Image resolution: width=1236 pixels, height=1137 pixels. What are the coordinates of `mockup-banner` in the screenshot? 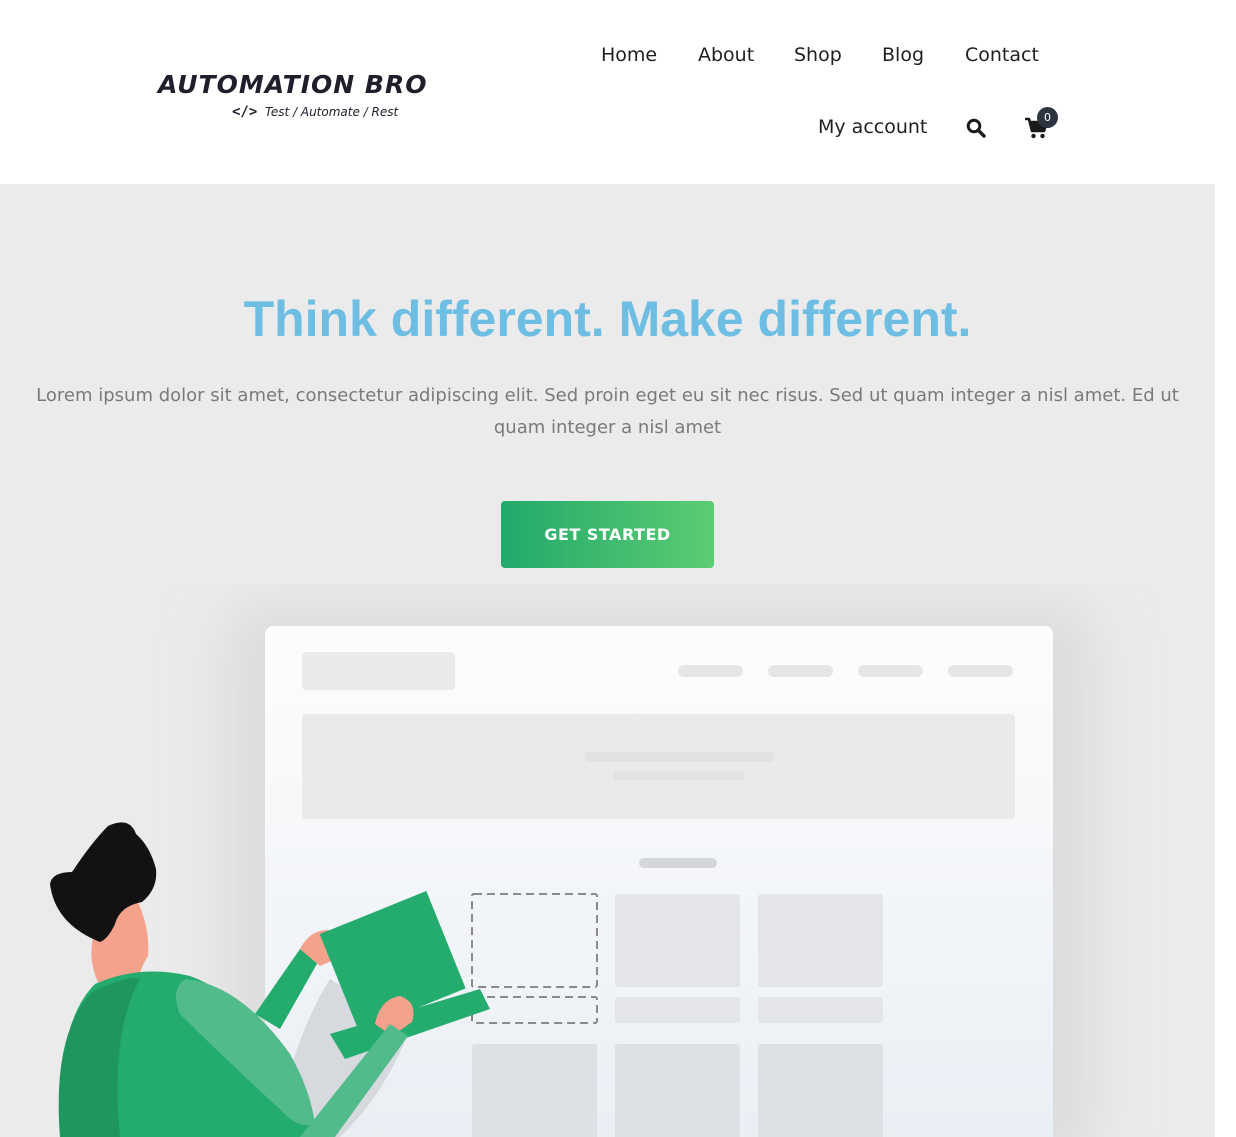 It's located at (658, 766).